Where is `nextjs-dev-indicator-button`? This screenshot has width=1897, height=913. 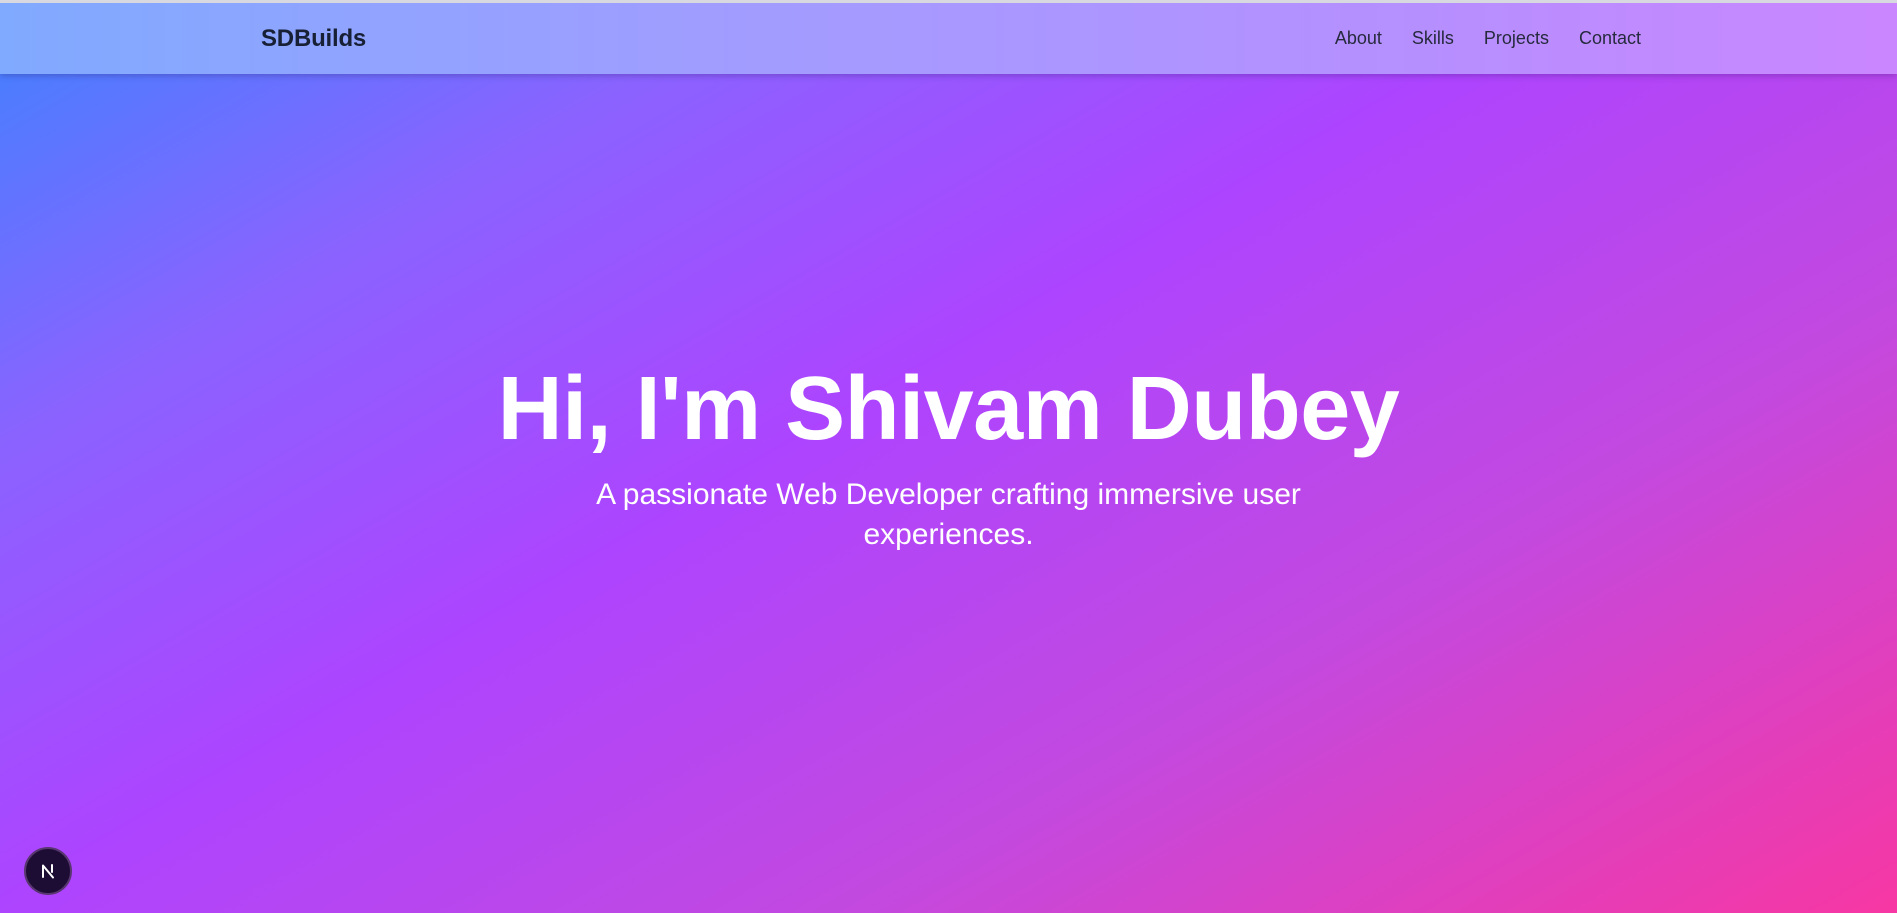
nextjs-dev-indicator-button is located at coordinates (48, 871).